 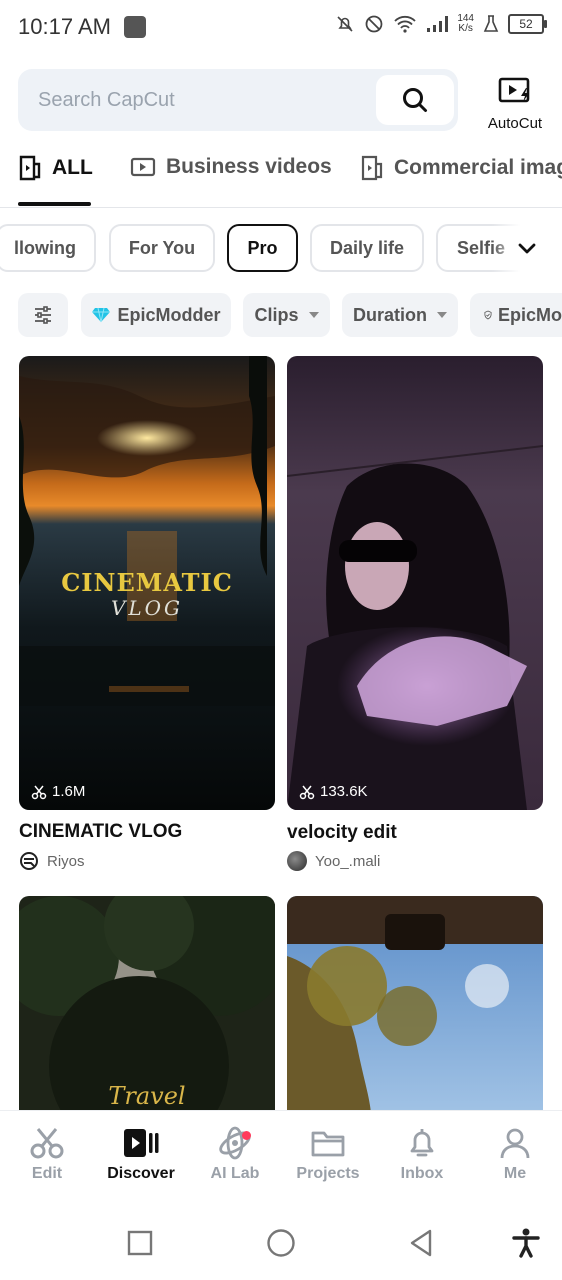 I want to click on chip-for-you: For You, so click(x=162, y=248).